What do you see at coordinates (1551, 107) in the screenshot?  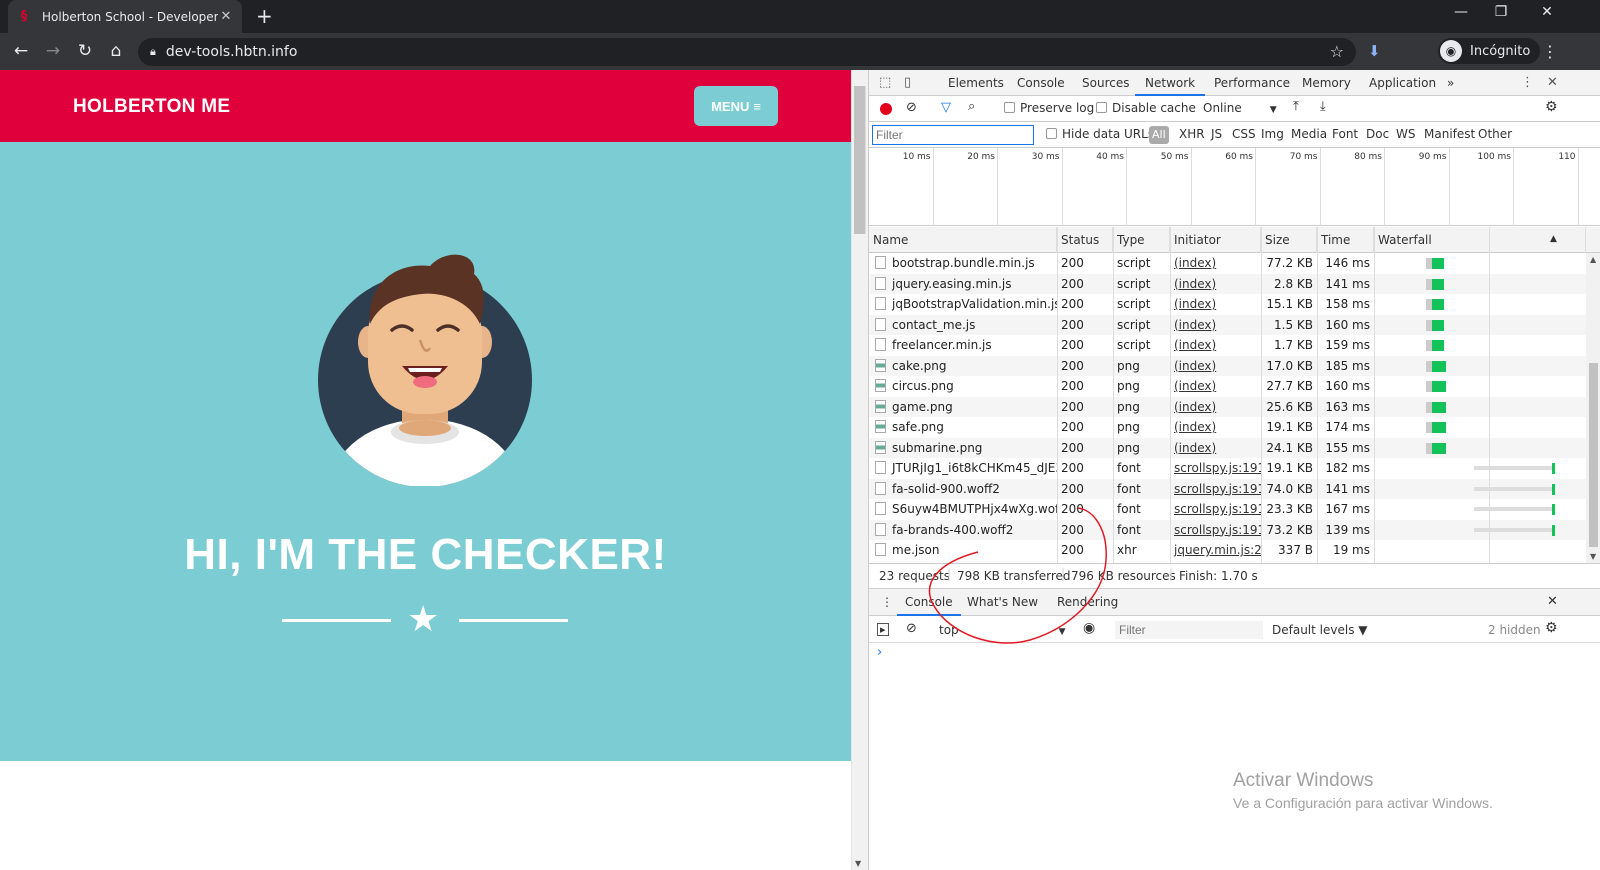 I see `network-settings-gear-icon: ⚙` at bounding box center [1551, 107].